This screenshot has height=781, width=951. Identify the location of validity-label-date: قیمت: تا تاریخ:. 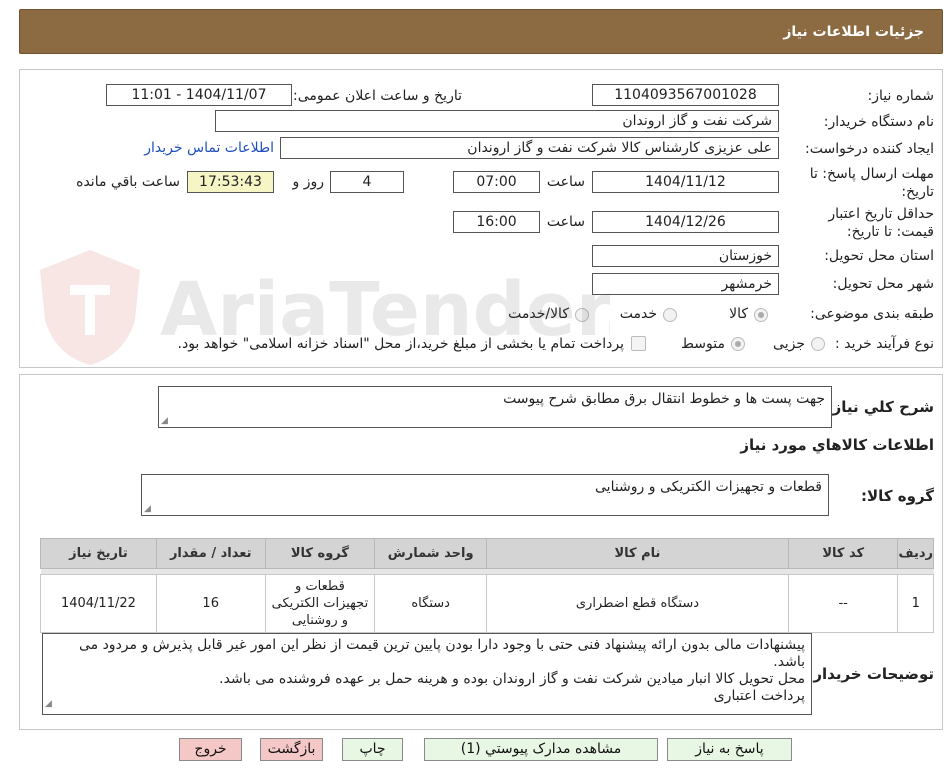
(890, 232).